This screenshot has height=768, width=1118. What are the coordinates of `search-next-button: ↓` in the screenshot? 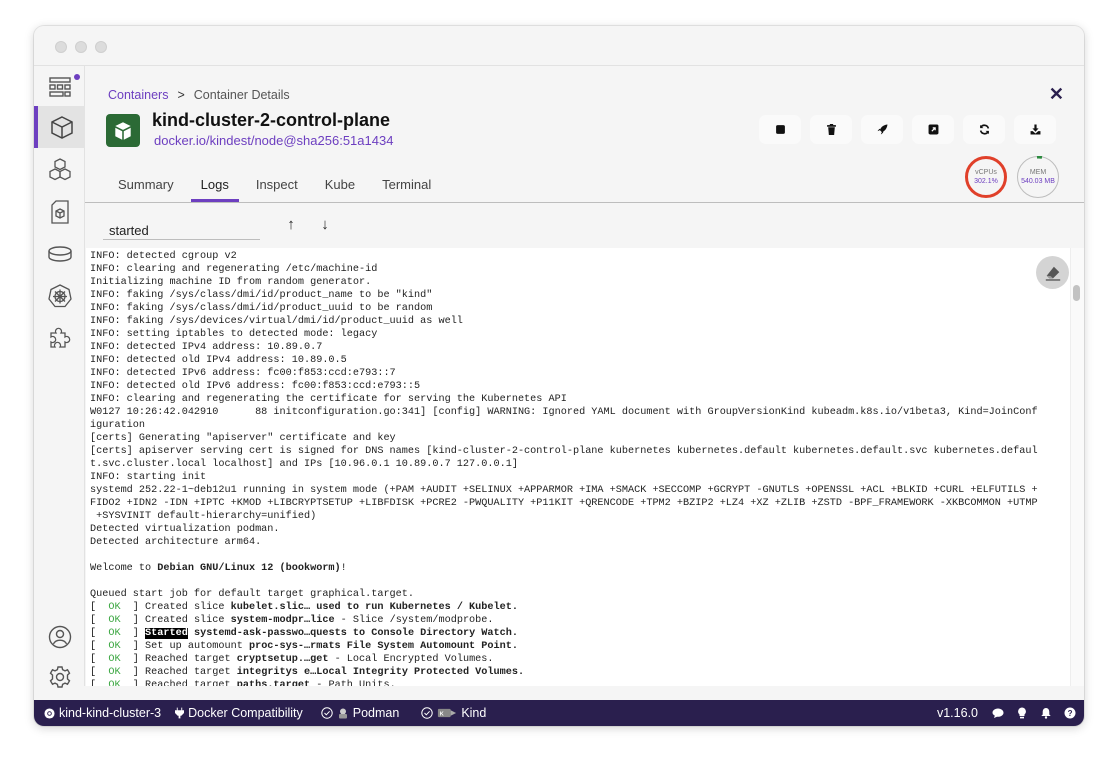 It's located at (325, 224).